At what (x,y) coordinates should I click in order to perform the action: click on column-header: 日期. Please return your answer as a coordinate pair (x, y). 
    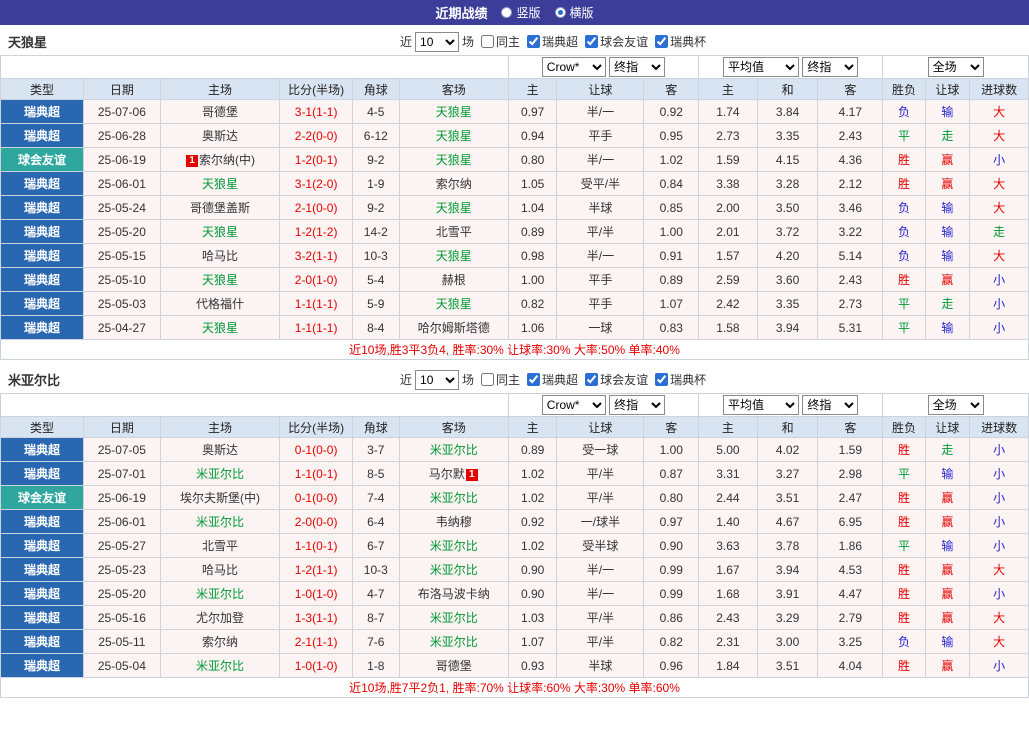
    Looking at the image, I should click on (121, 89).